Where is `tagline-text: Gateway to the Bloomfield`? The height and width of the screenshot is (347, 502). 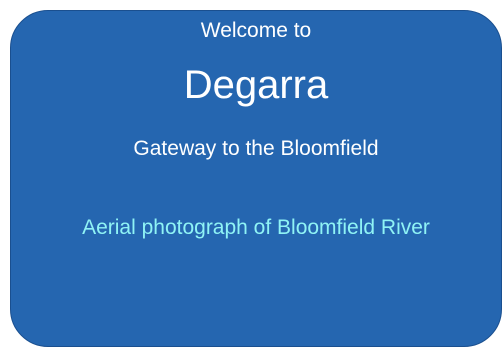
tagline-text: Gateway to the Bloomfield is located at coordinates (256, 148).